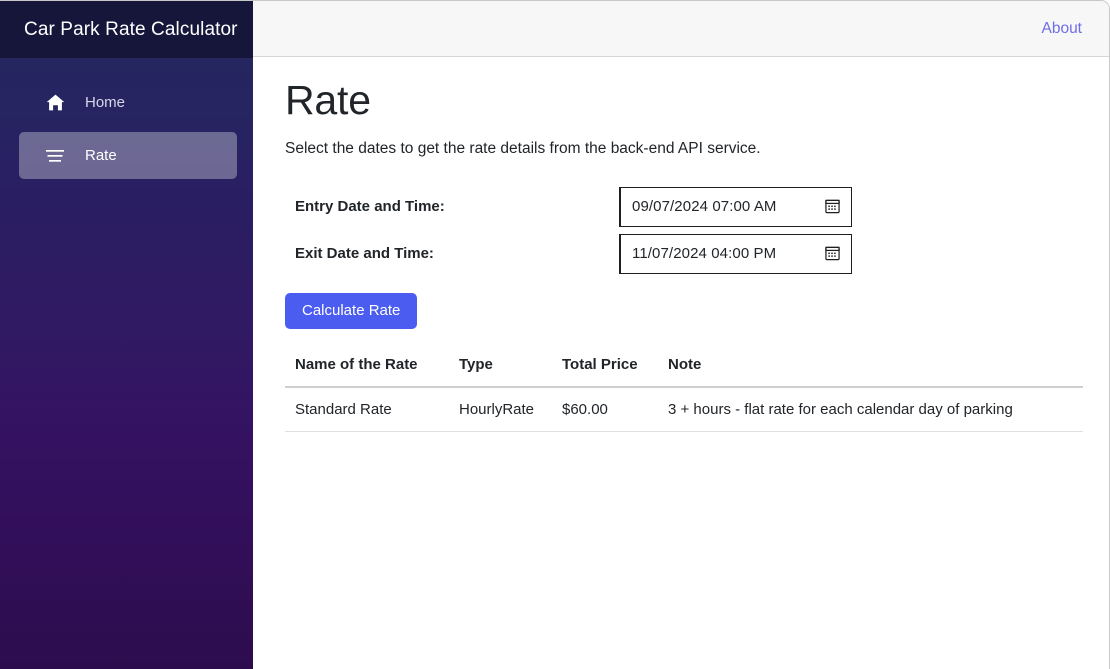  I want to click on column-header-type: Type, so click(510, 372).